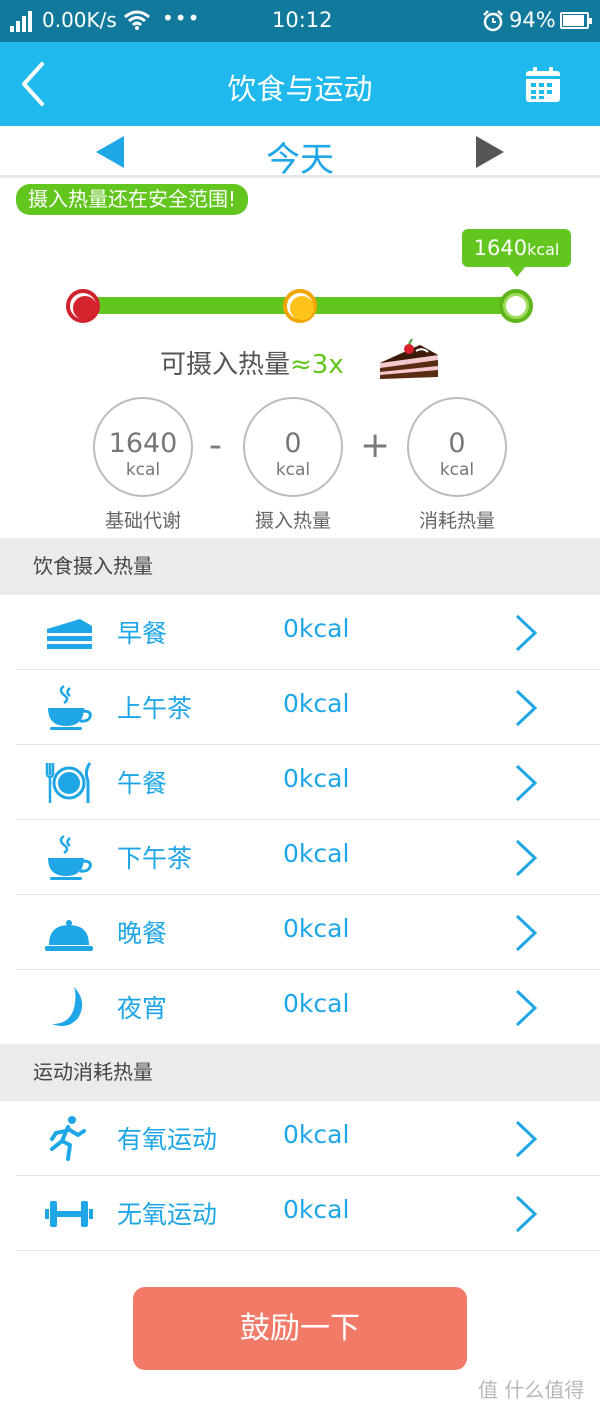 This screenshot has height=1404, width=600. What do you see at coordinates (293, 470) in the screenshot?
I see `intake-unit: kcal` at bounding box center [293, 470].